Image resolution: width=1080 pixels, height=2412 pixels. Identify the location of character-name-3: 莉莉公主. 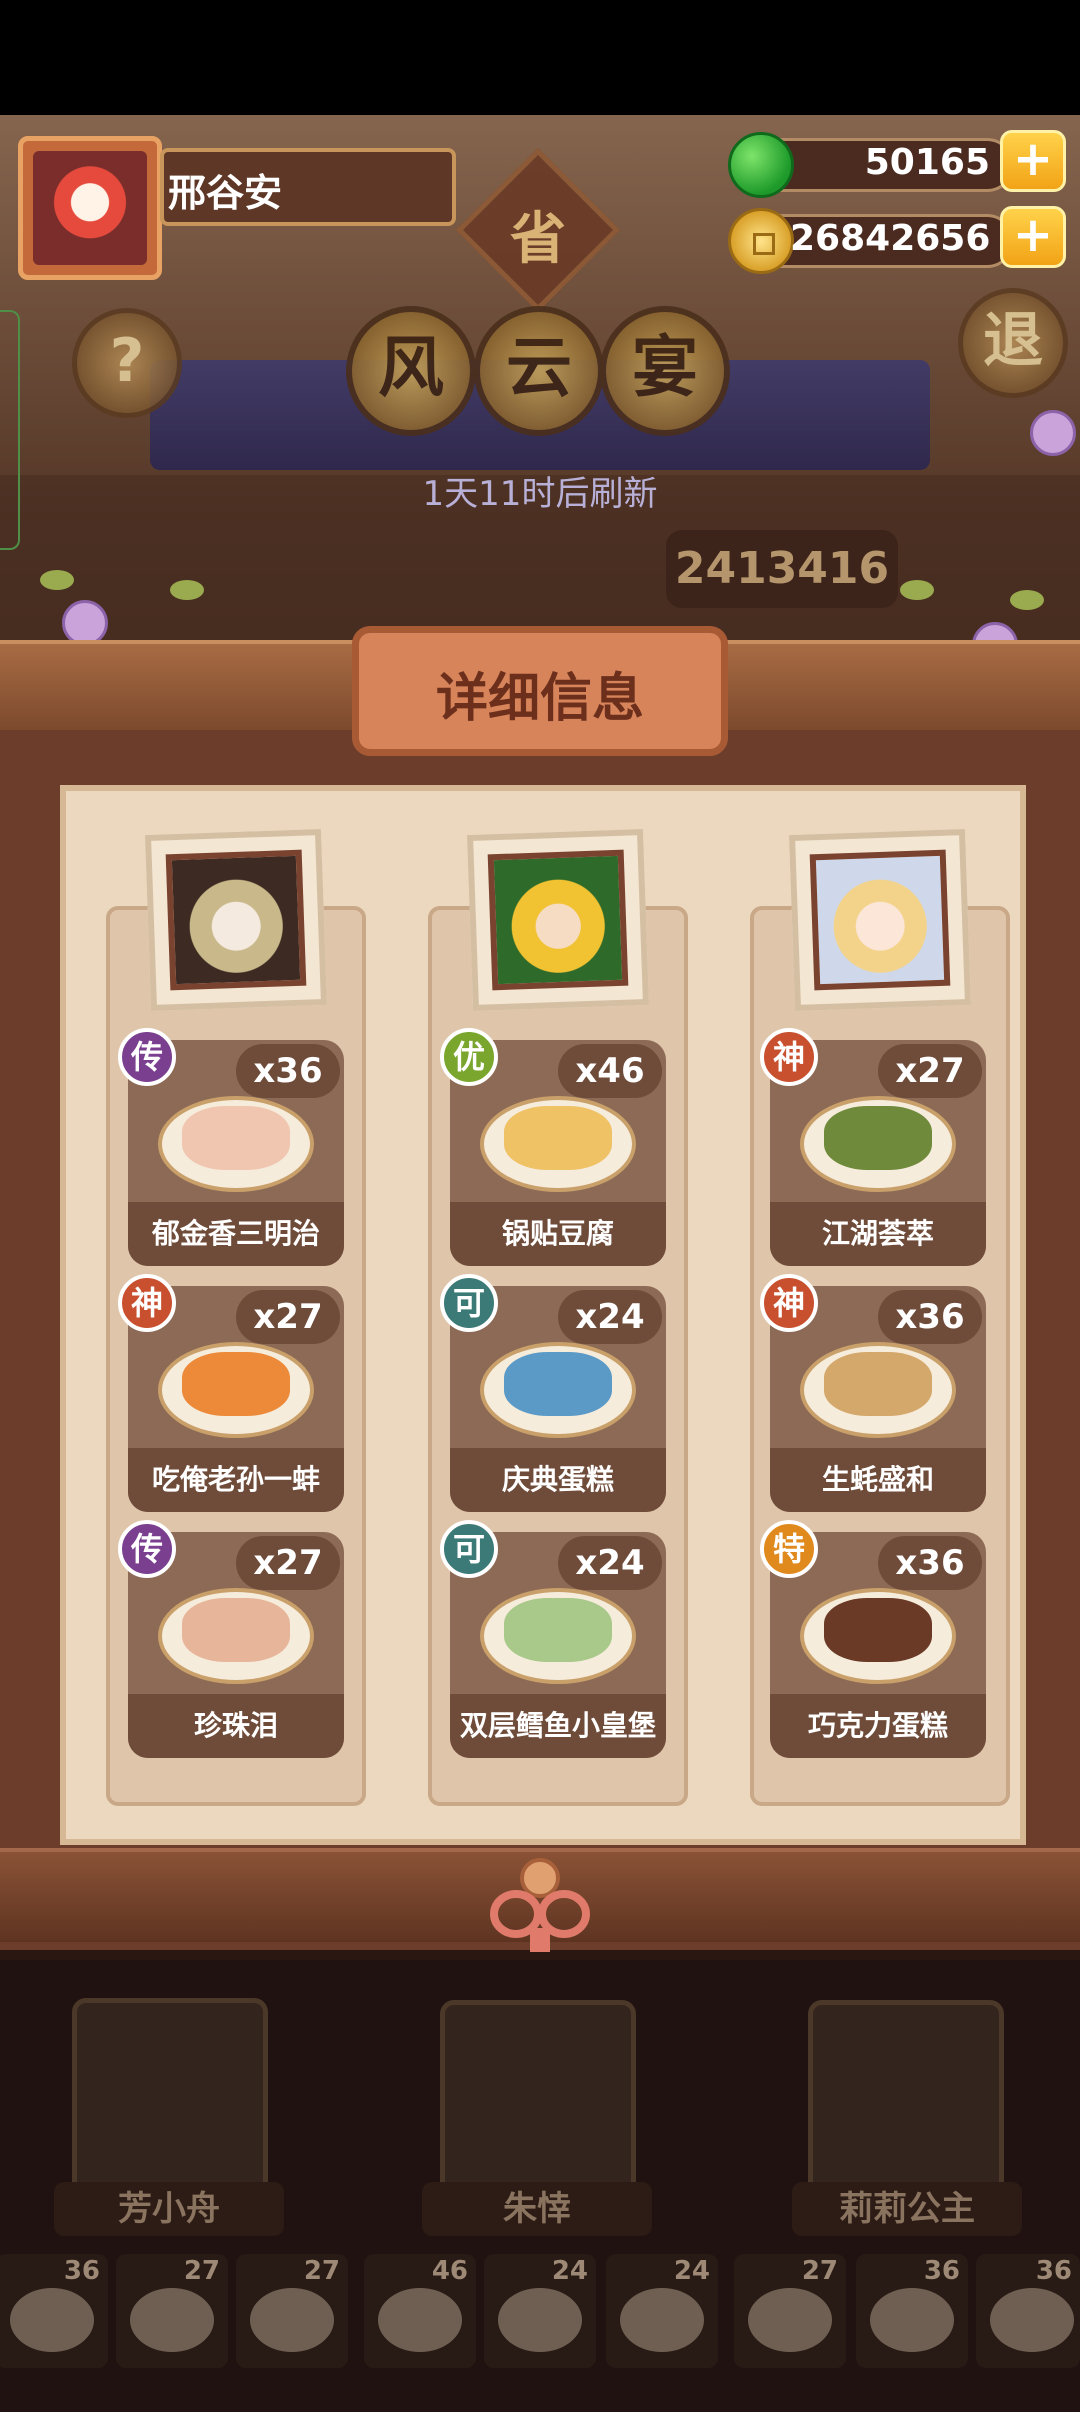
(907, 2209).